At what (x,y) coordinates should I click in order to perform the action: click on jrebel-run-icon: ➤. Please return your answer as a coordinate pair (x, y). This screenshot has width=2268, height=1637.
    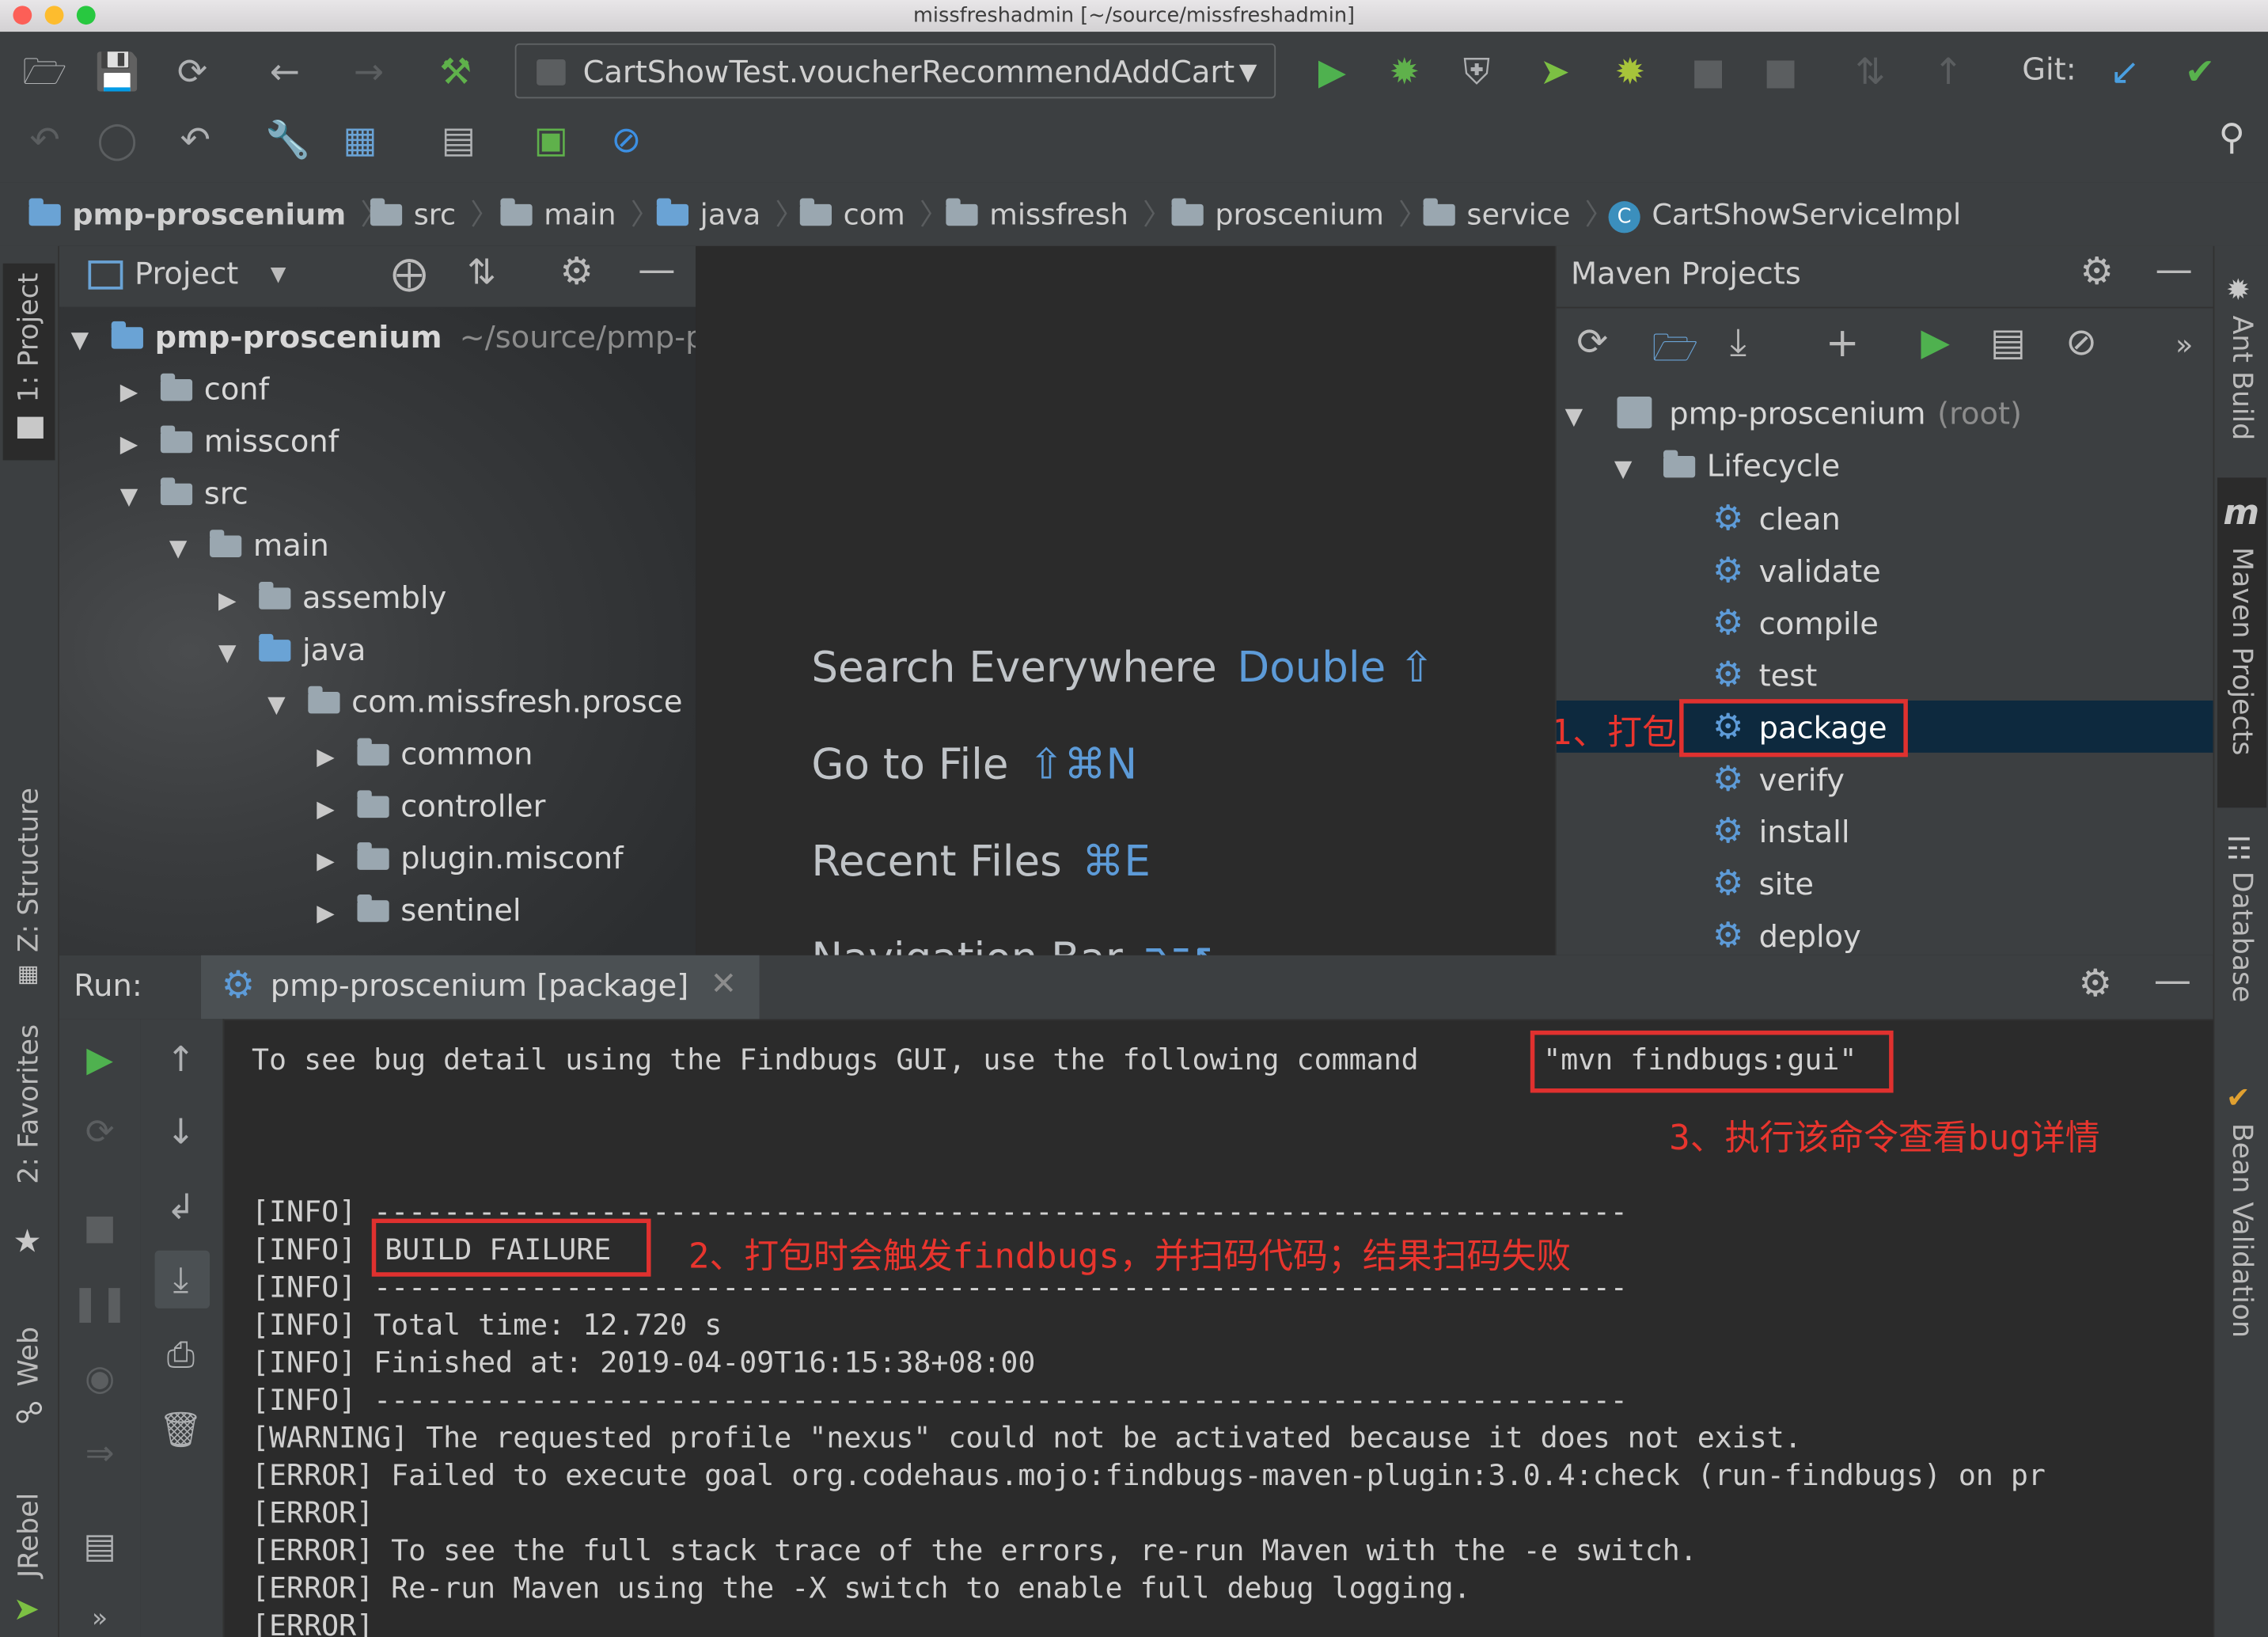
    Looking at the image, I should click on (1555, 72).